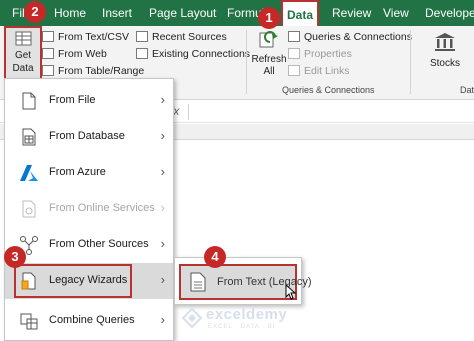  I want to click on menu-item-combine-queries: Combine Queries ›, so click(89, 321).